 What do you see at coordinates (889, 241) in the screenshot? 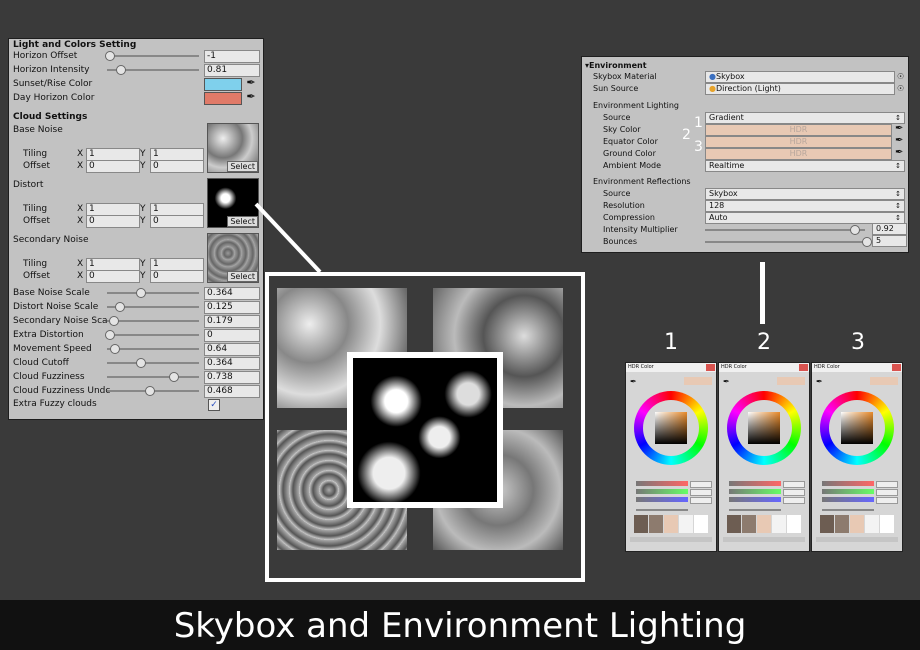
I see `bounces-field: 5` at bounding box center [889, 241].